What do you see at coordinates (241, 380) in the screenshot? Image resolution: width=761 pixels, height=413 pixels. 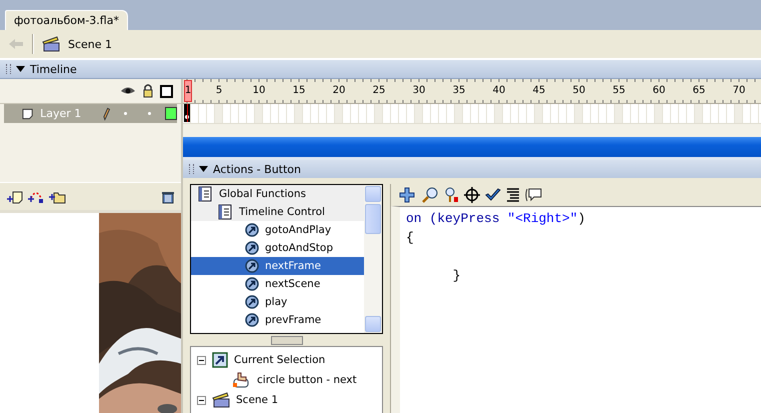 I see `hand-pointer-icon` at bounding box center [241, 380].